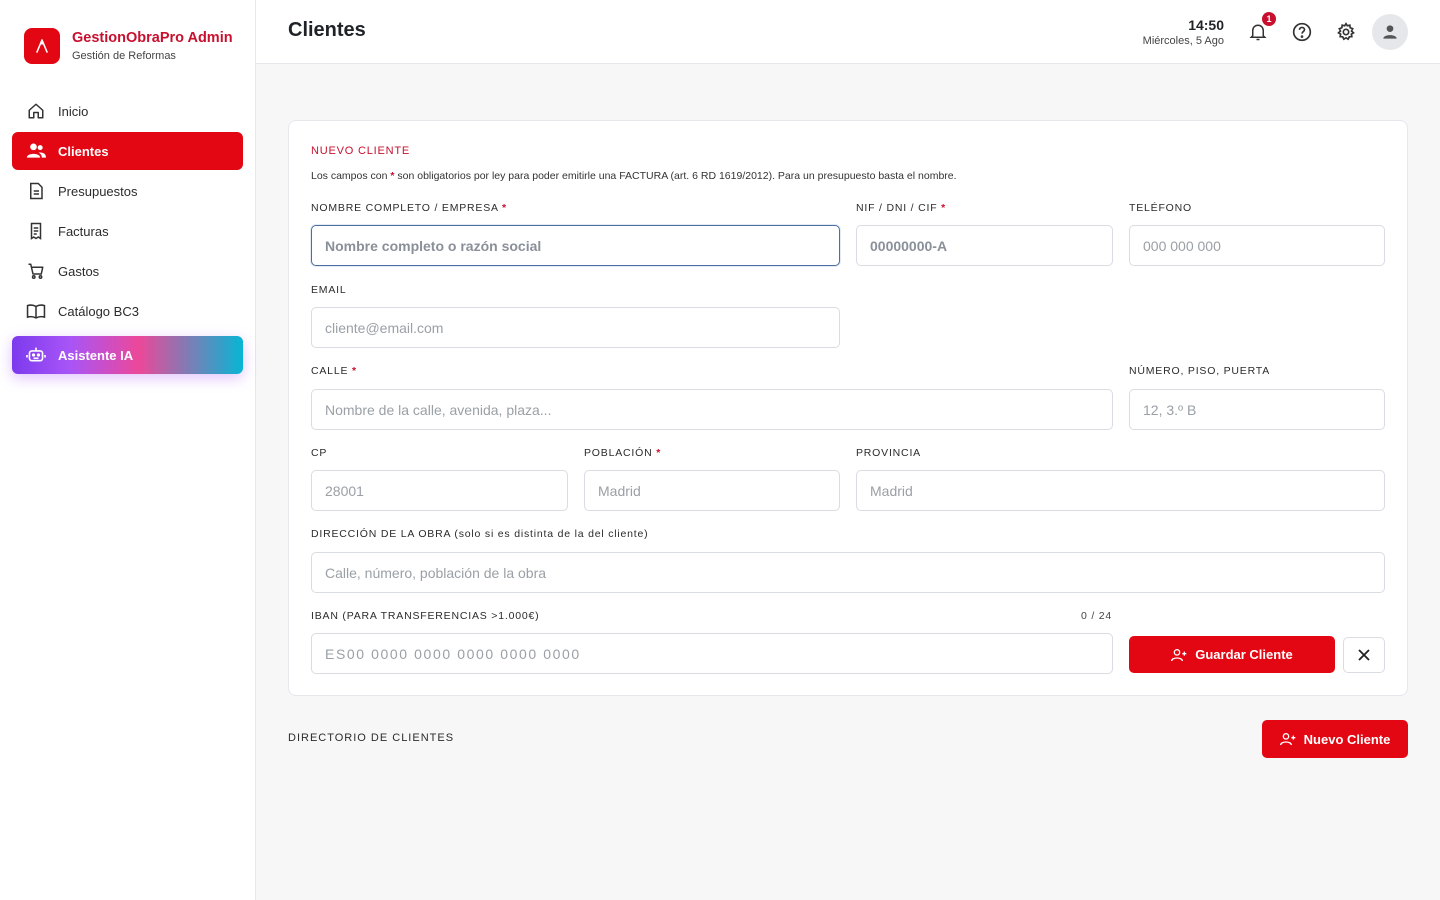  I want to click on street-label-text: CALLE, so click(330, 371).